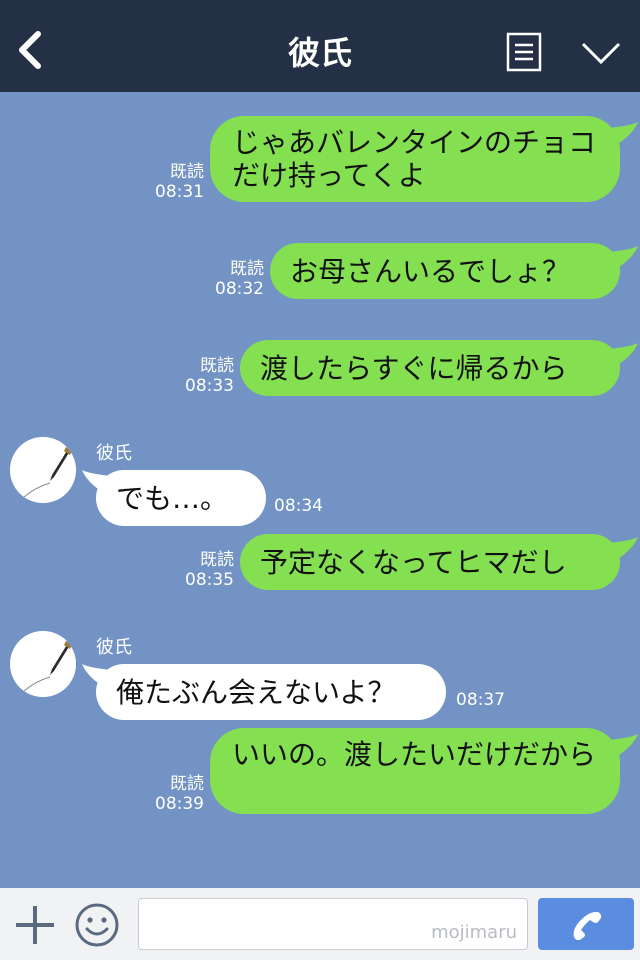  I want to click on outgoing-message: じゃあバレンタインのチョコだけ持ってくよ, so click(415, 159).